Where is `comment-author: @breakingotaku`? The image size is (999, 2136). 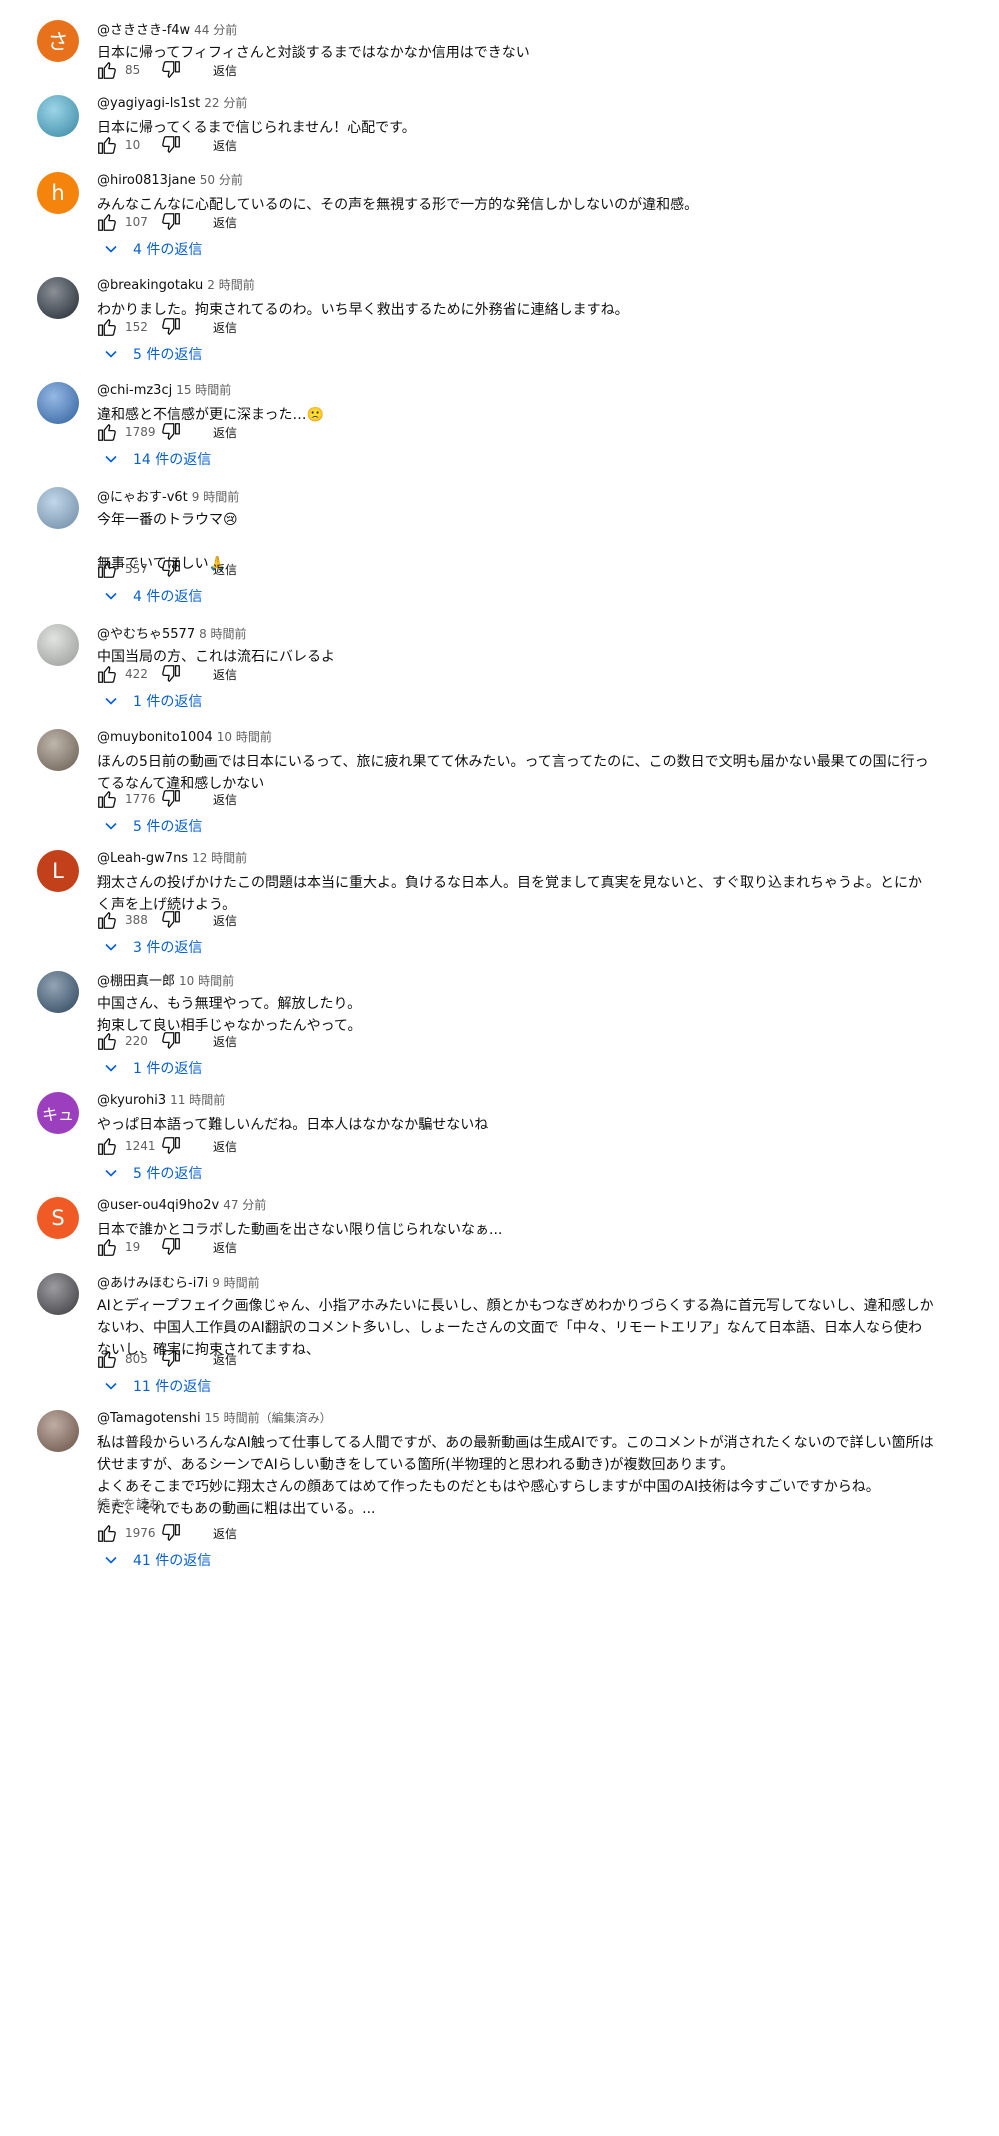 comment-author: @breakingotaku is located at coordinates (150, 285).